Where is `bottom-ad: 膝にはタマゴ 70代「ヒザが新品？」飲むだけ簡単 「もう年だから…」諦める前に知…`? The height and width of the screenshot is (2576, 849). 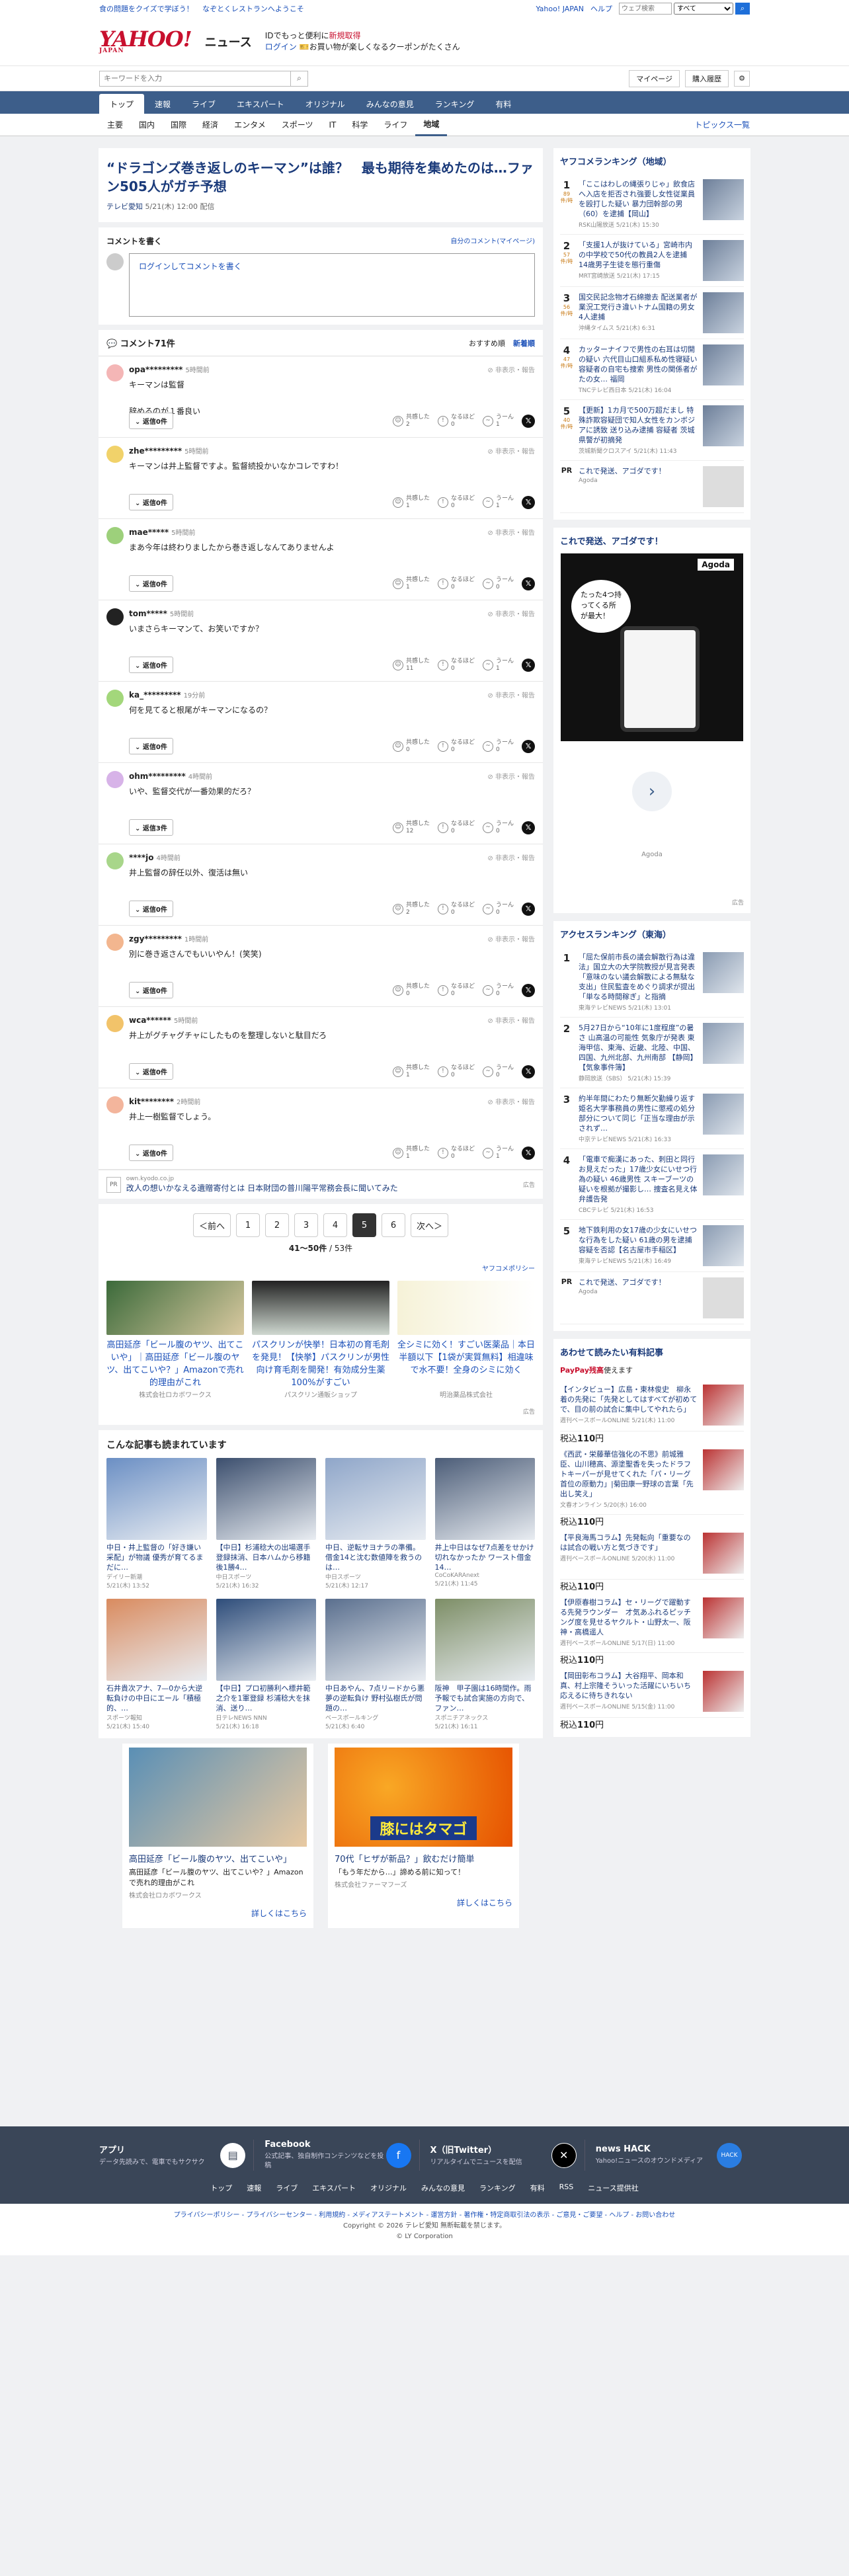 bottom-ad: 膝にはタマゴ 70代「ヒザが新品？」飲むだけ簡単 「もう年だから…」諦める前に知… is located at coordinates (424, 1836).